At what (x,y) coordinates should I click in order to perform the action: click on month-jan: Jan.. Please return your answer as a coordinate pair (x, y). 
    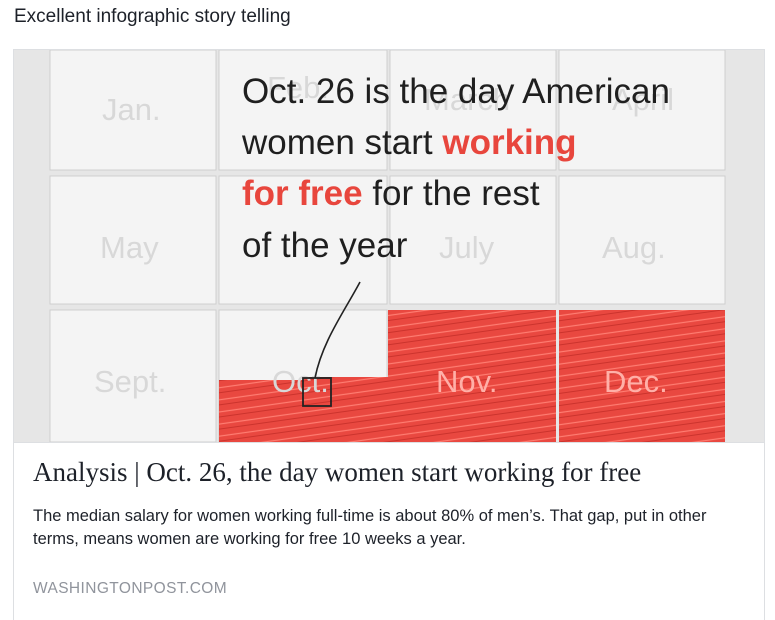
    Looking at the image, I should click on (131, 109).